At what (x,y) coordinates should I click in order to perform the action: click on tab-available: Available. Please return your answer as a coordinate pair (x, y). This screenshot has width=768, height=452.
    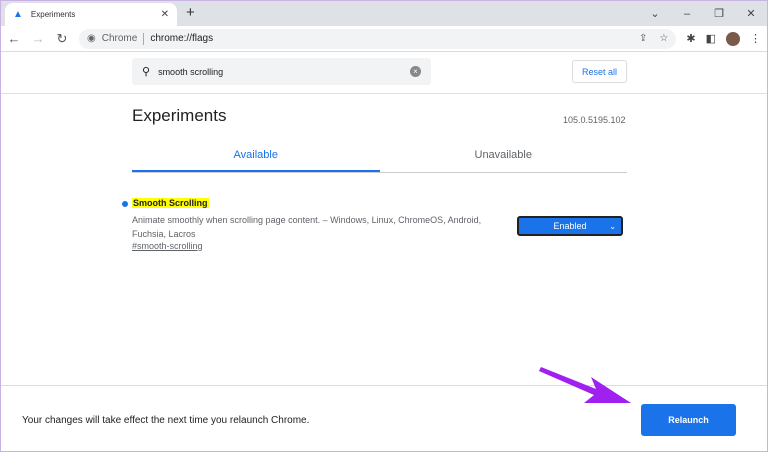
    Looking at the image, I should click on (256, 156).